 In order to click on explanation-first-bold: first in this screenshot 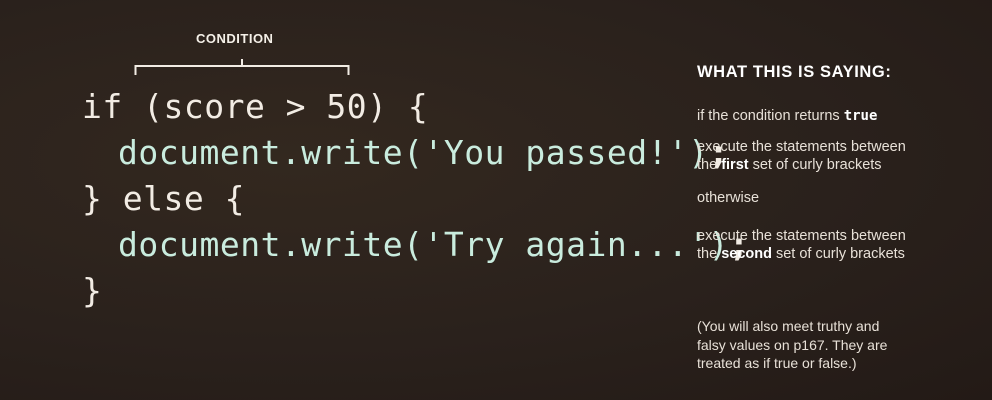, I will do `click(735, 165)`.